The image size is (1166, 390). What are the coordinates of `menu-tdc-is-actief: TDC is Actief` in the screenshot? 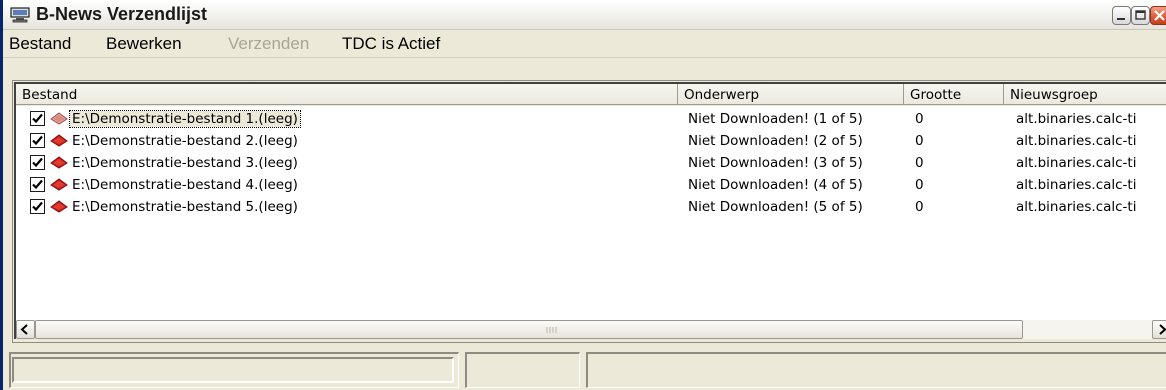 It's located at (391, 44).